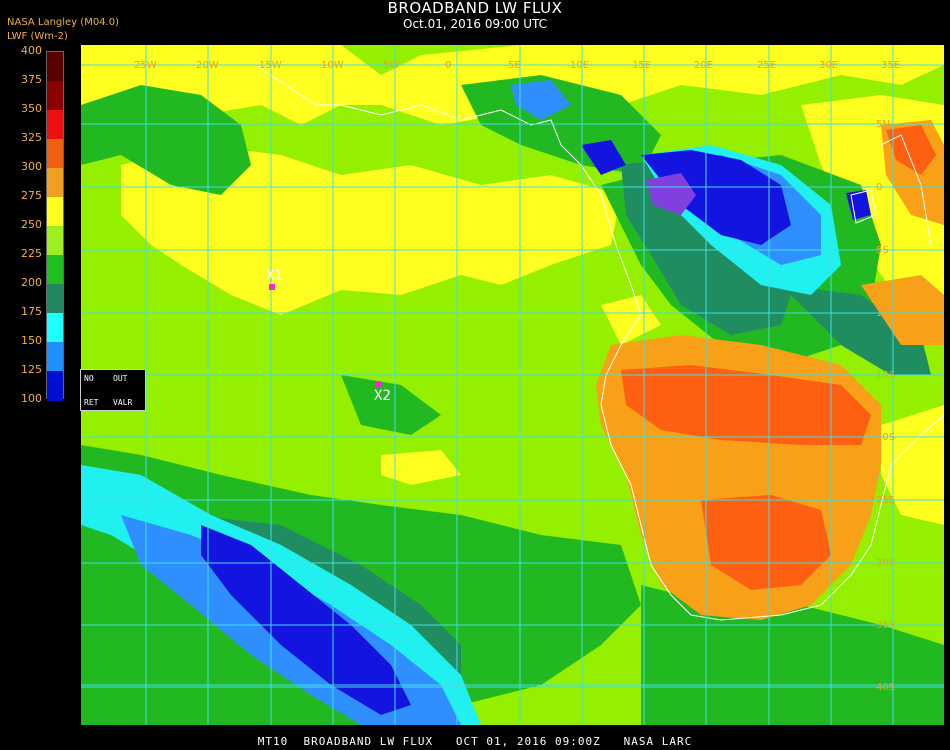 Image resolution: width=950 pixels, height=750 pixels. What do you see at coordinates (886, 625) in the screenshot?
I see `latitude-label: 35S` at bounding box center [886, 625].